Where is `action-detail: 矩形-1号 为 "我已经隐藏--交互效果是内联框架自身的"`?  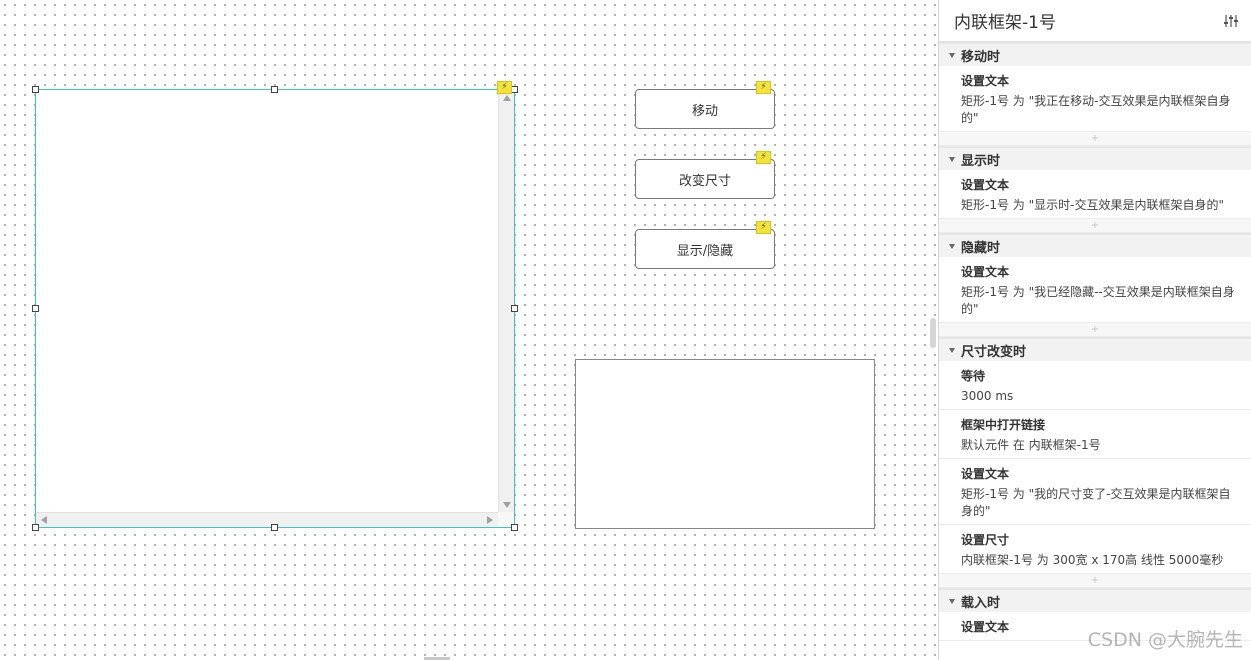 action-detail: 矩形-1号 为 "我已经隐藏--交互效果是内联框架自身的" is located at coordinates (1098, 300).